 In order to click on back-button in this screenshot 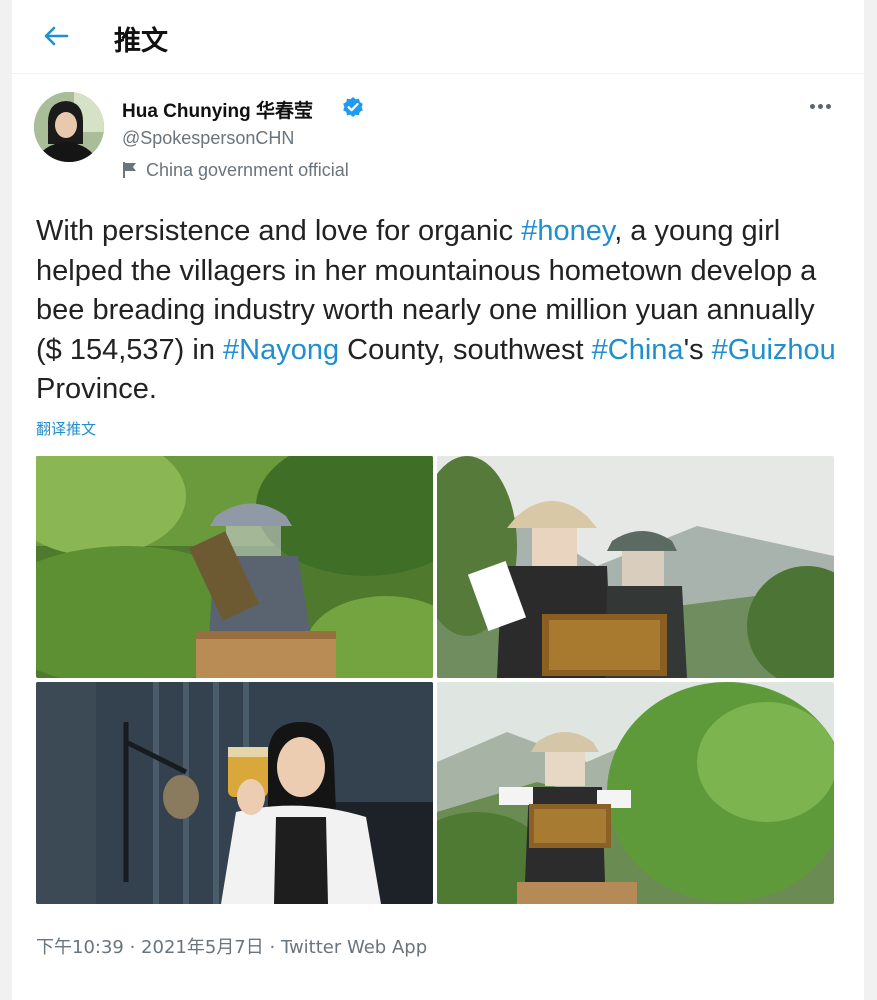, I will do `click(56, 36)`.